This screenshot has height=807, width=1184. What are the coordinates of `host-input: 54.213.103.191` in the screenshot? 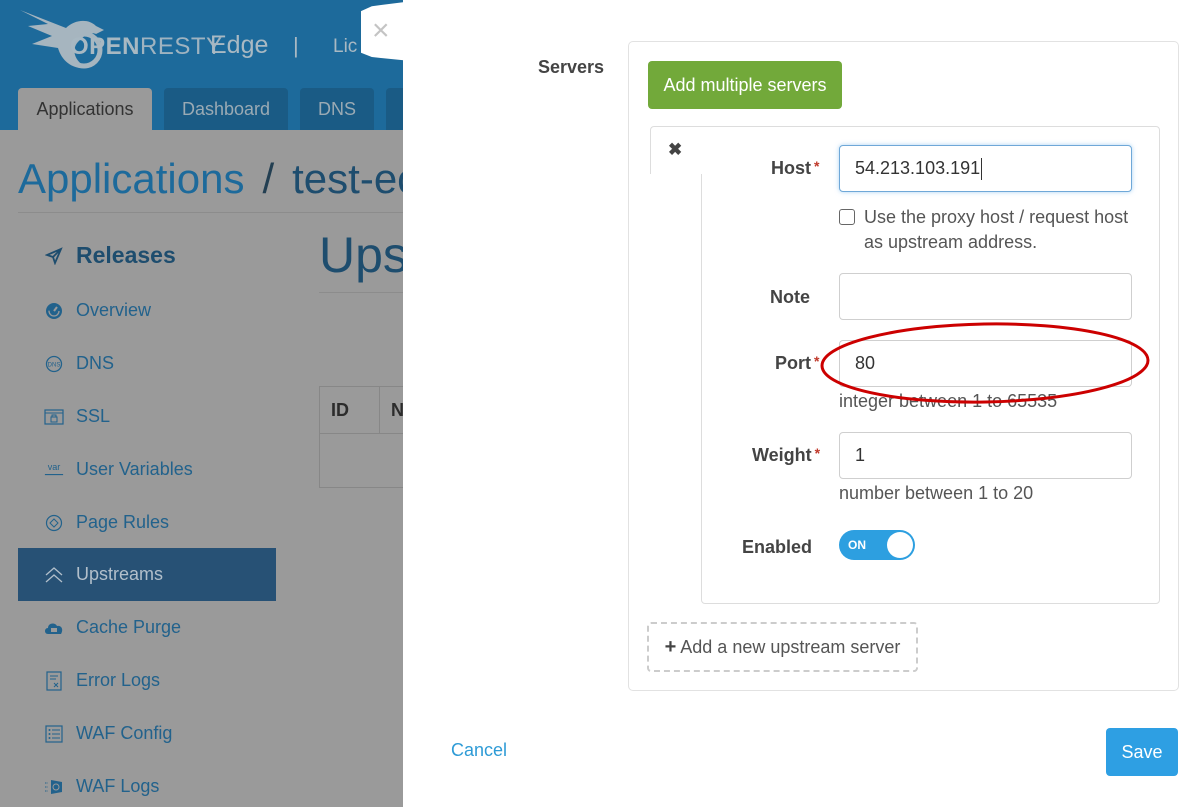 It's located at (985, 168).